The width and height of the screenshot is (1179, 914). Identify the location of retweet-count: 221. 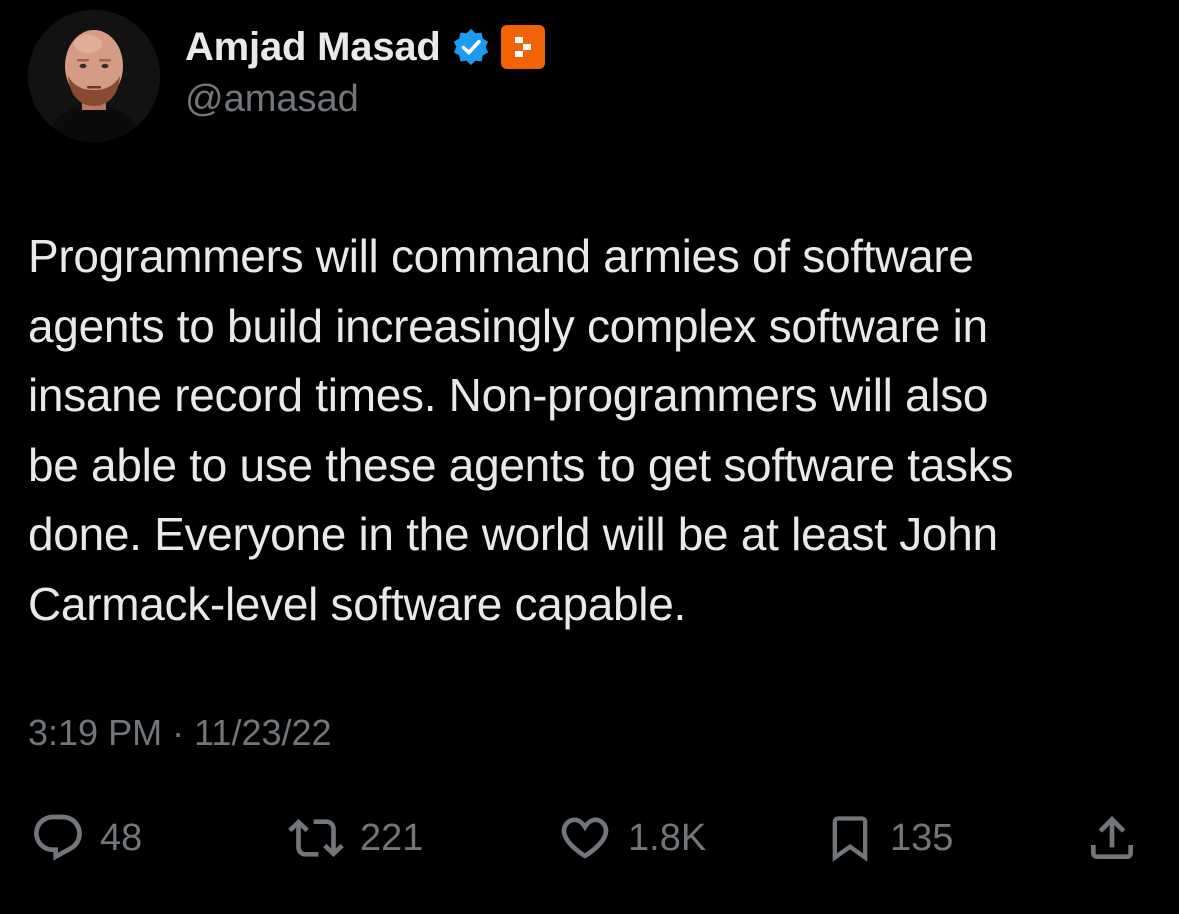
(392, 837).